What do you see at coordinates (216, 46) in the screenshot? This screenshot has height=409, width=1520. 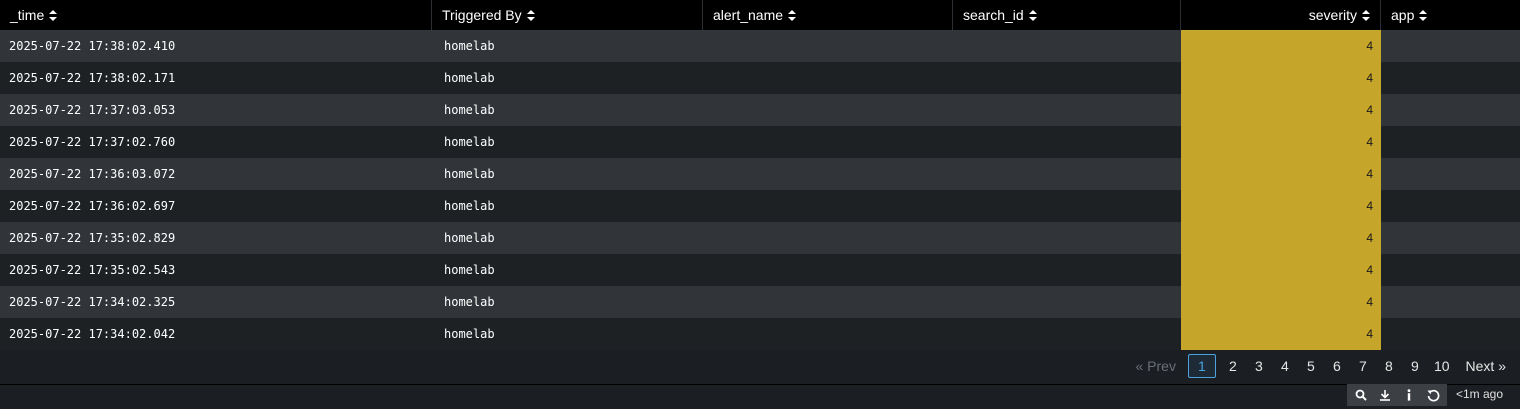 I see `cell-time: 2025-07-22 17:38:02.410` at bounding box center [216, 46].